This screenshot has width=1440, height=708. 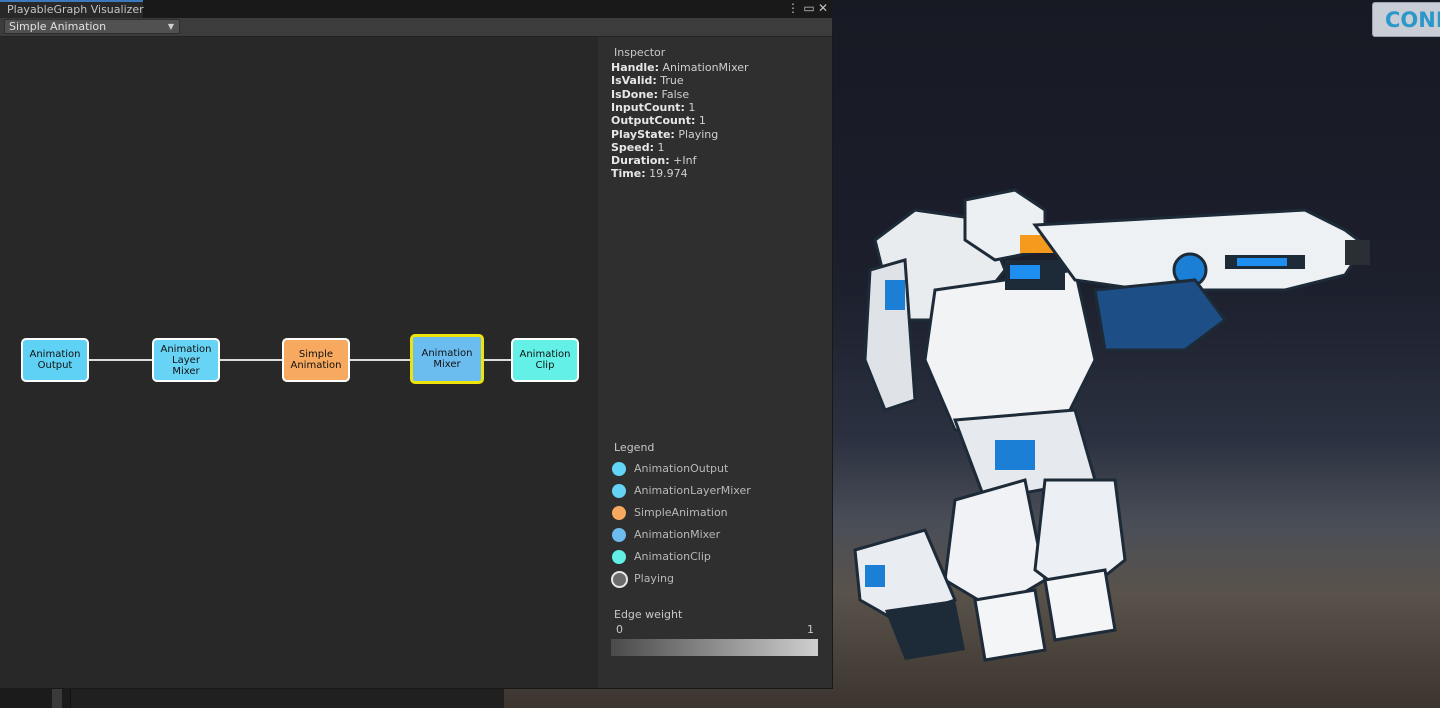 I want to click on inspector-row: Time: 19.974, so click(x=649, y=173).